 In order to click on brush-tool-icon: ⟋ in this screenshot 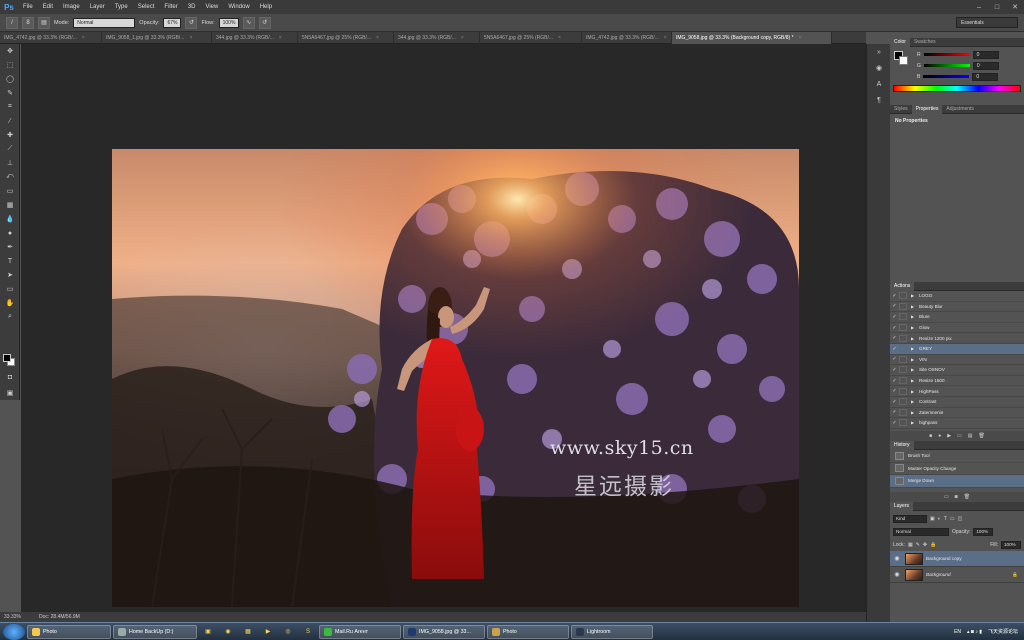, I will do `click(10, 149)`.